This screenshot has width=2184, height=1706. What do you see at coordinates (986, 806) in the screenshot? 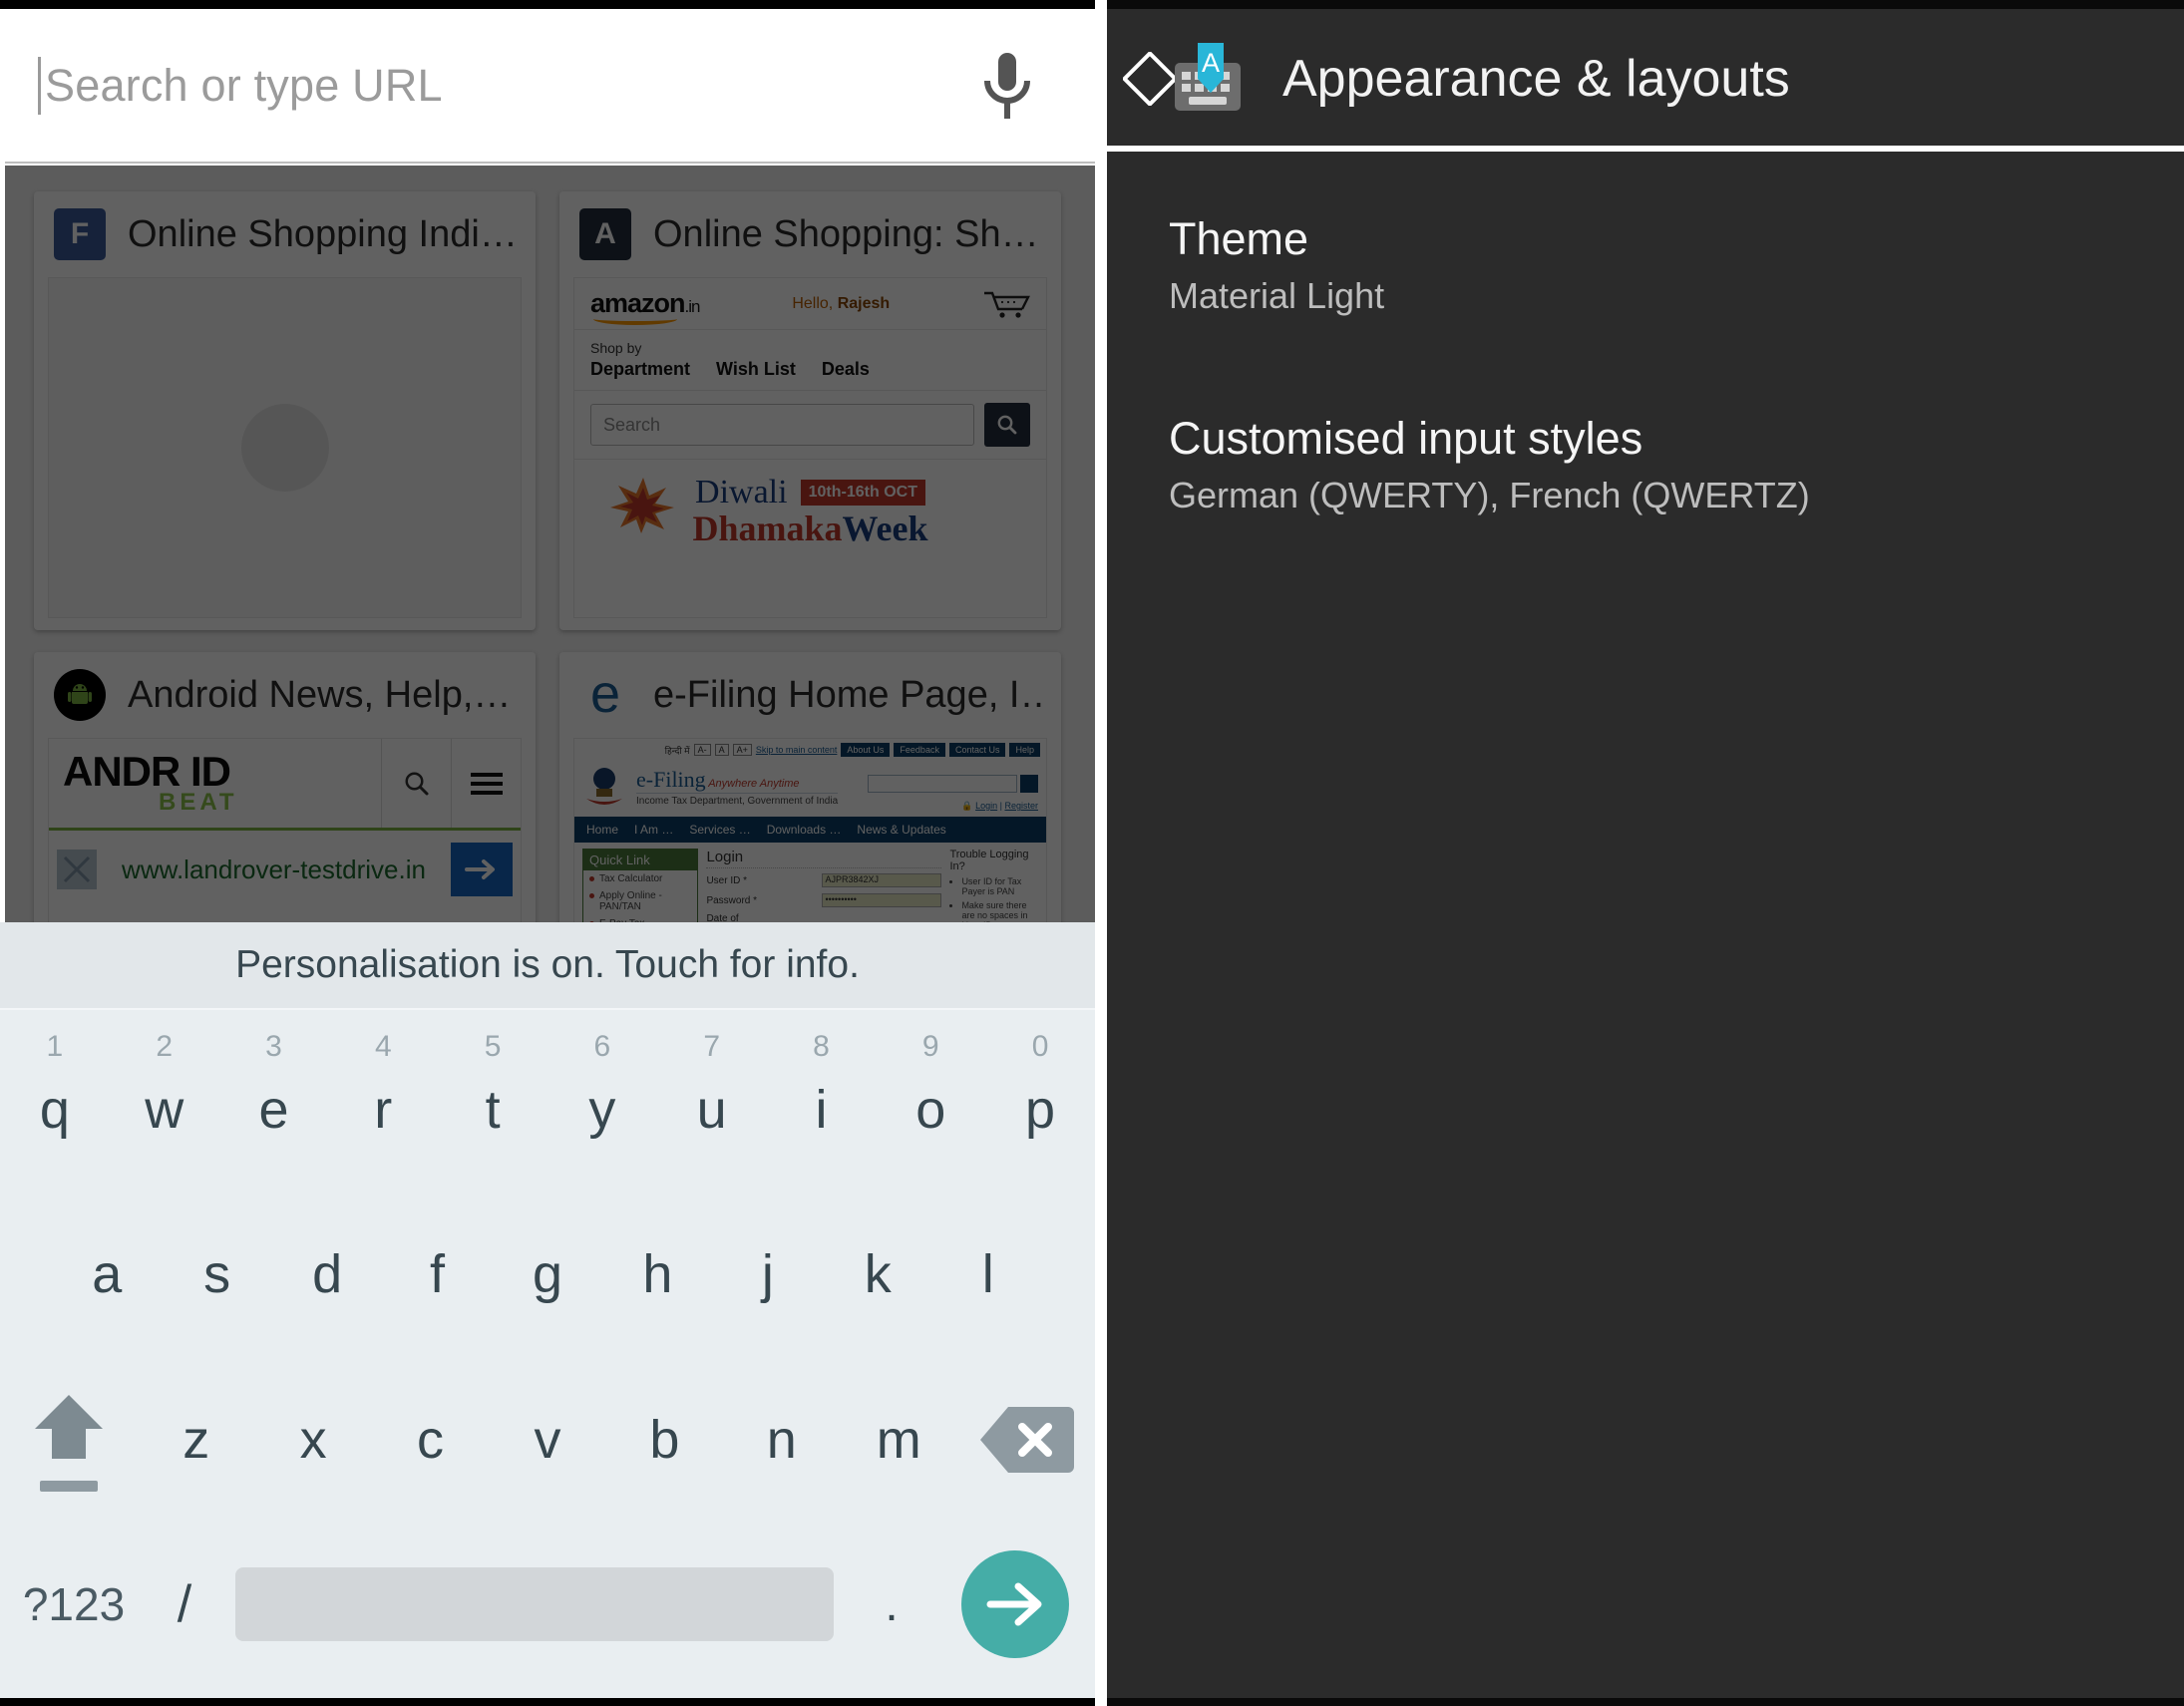
I see `login-link: Login` at bounding box center [986, 806].